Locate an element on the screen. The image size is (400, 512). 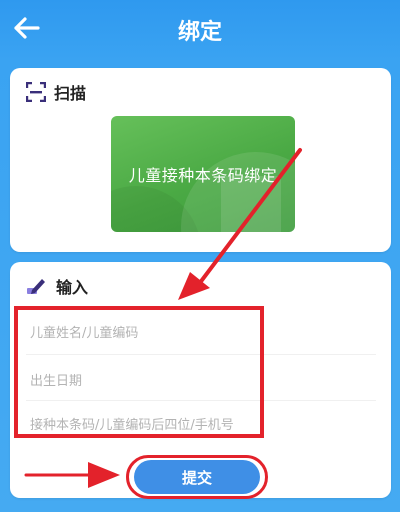
input-section-header: 输入 is located at coordinates (57, 286).